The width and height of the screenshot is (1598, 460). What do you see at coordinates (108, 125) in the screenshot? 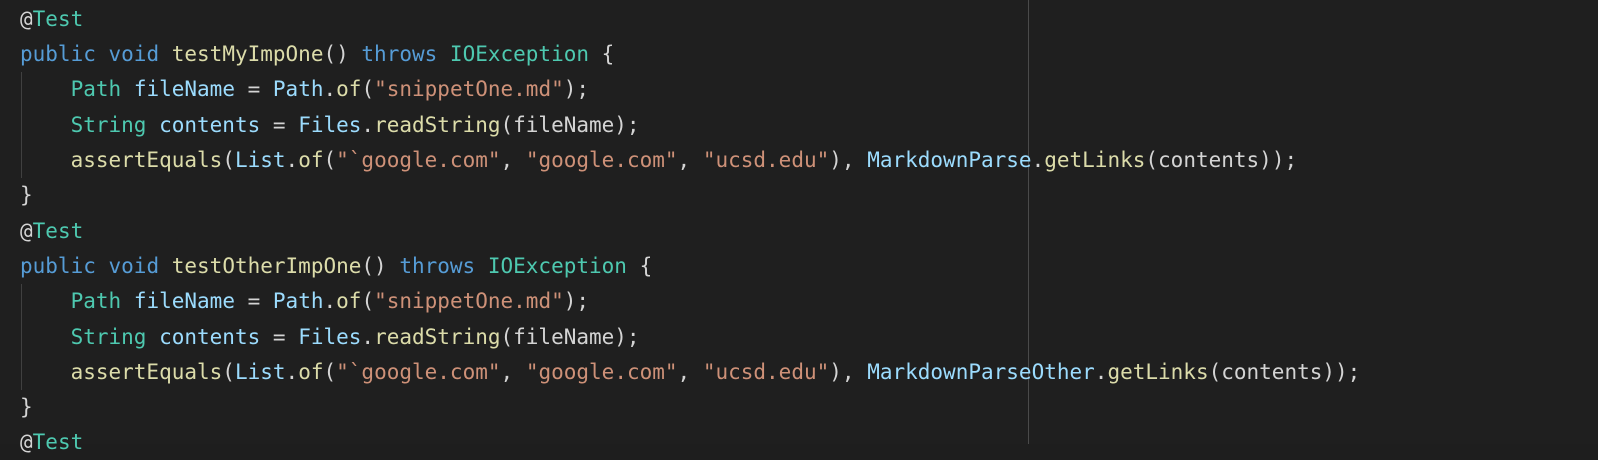
I see `code-token: String` at bounding box center [108, 125].